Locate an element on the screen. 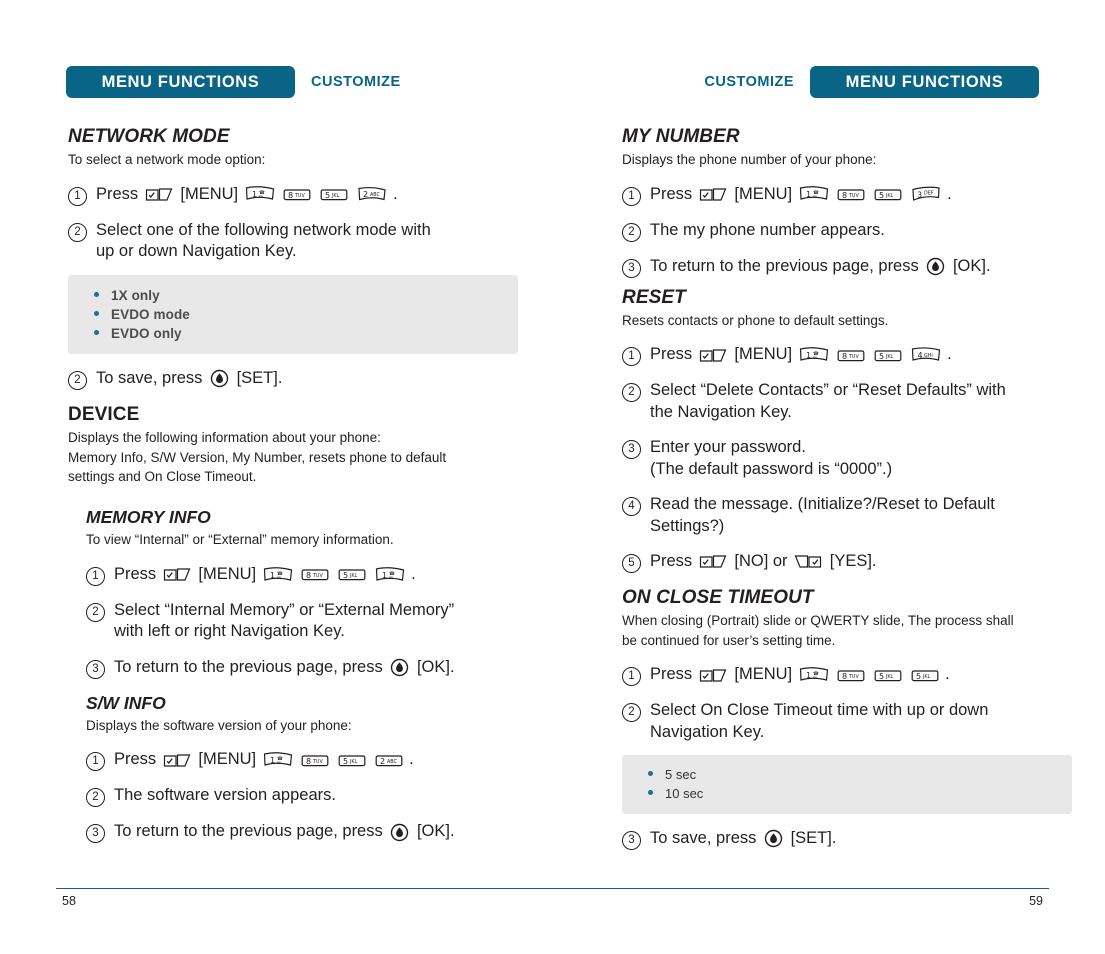  list-item: EVDO only is located at coordinates (293, 333).